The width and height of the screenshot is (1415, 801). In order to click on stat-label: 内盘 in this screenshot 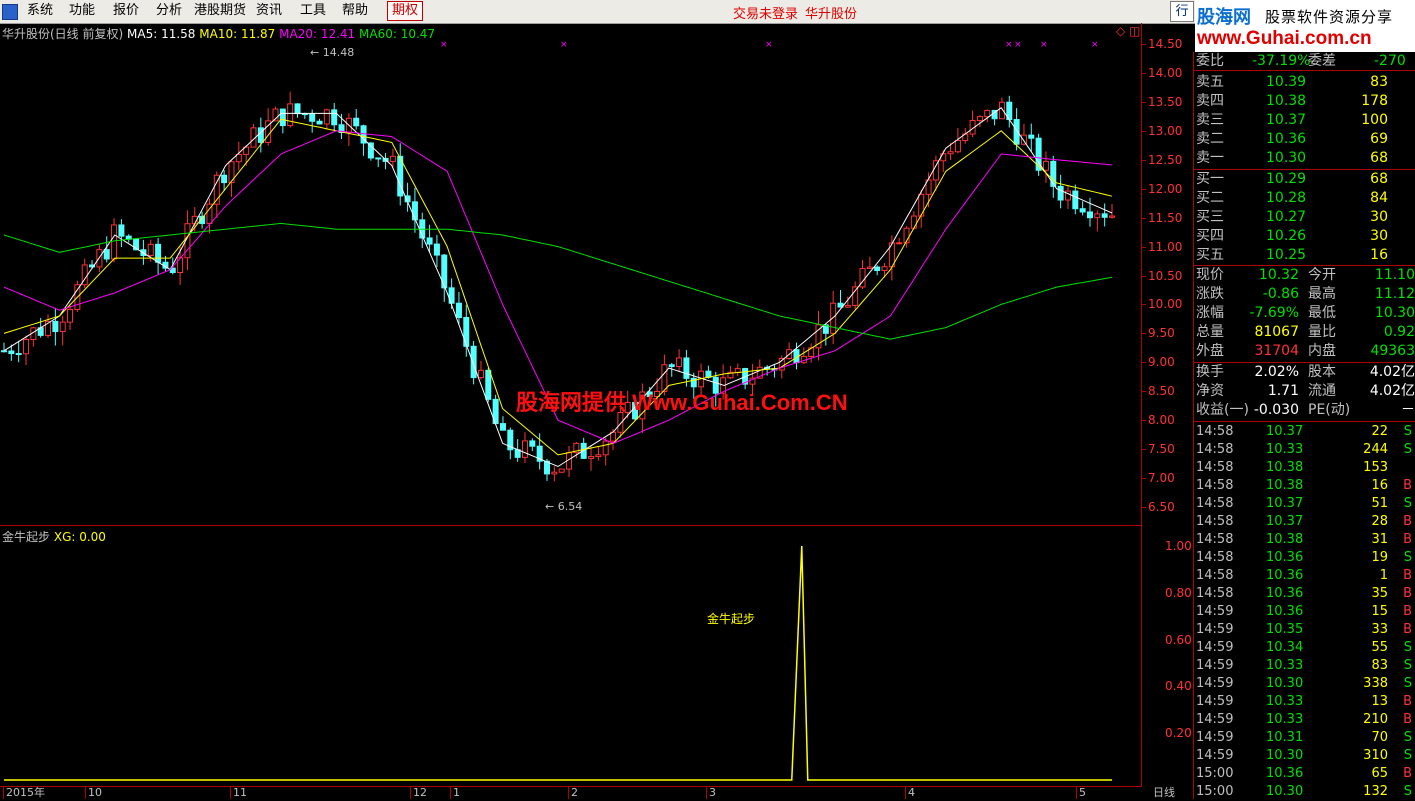, I will do `click(1322, 351)`.